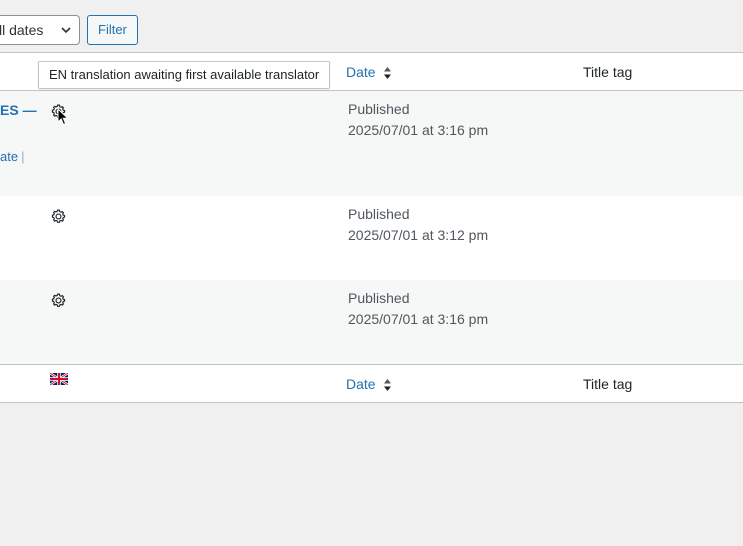  Describe the element at coordinates (112, 30) in the screenshot. I see `filter-button: Filter` at that location.